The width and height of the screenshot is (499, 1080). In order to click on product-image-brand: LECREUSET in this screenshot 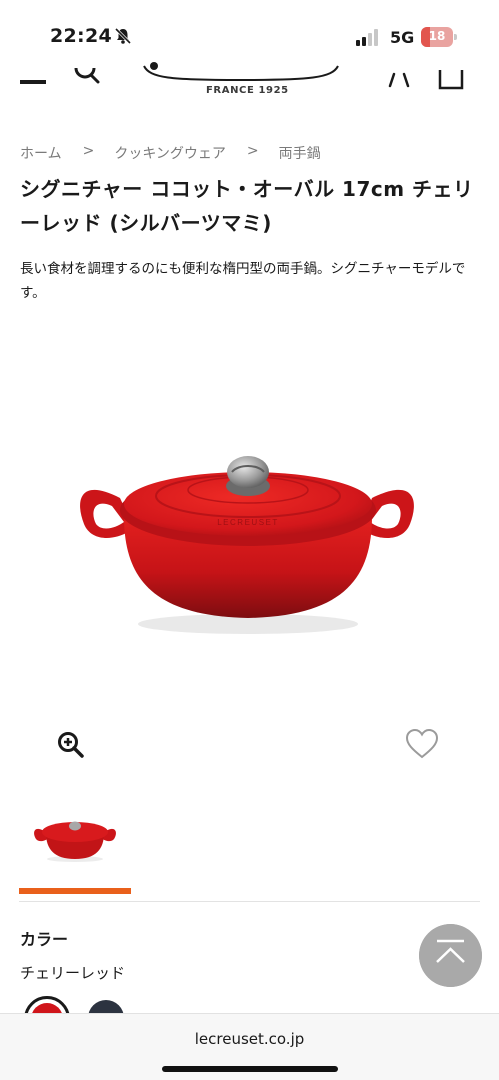, I will do `click(248, 522)`.